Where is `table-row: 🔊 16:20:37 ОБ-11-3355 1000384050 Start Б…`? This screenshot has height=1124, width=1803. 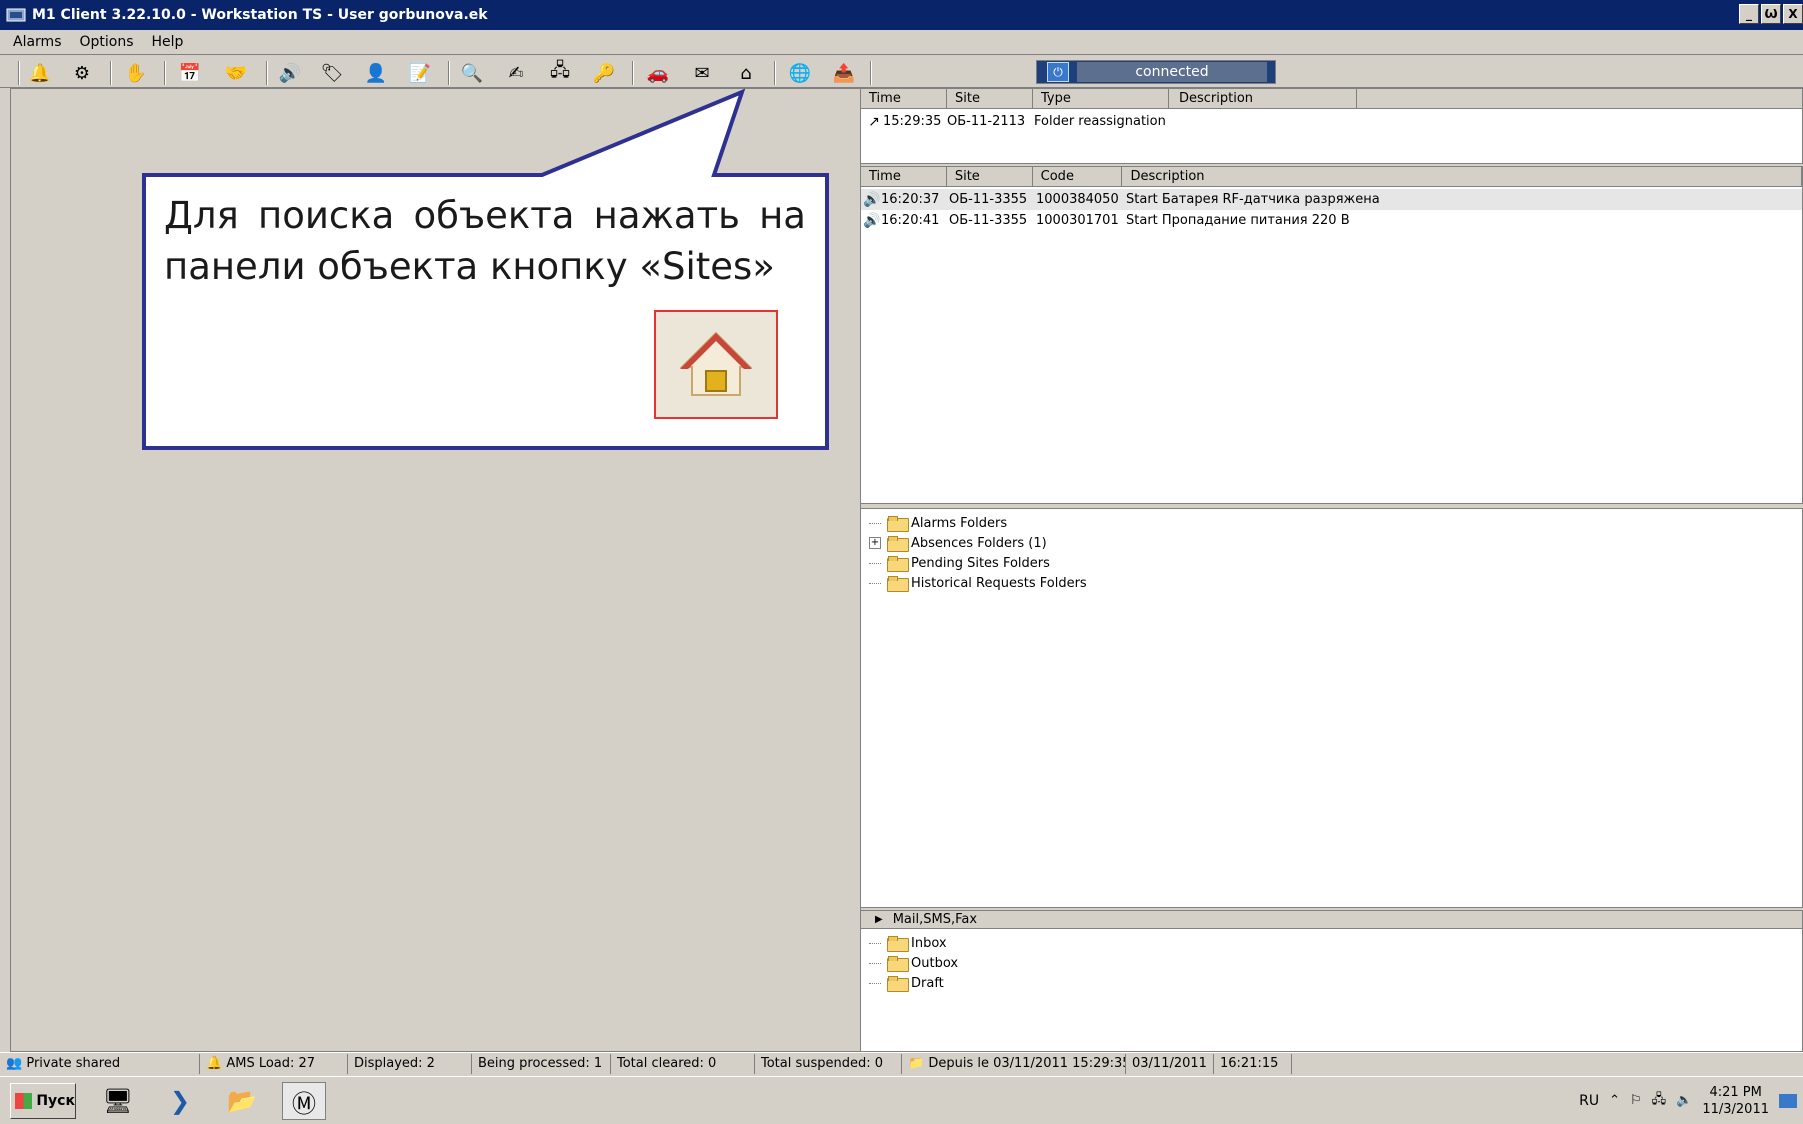
table-row: 🔊 16:20:37 ОБ-11-3355 1000384050 Start Б… is located at coordinates (1331, 199).